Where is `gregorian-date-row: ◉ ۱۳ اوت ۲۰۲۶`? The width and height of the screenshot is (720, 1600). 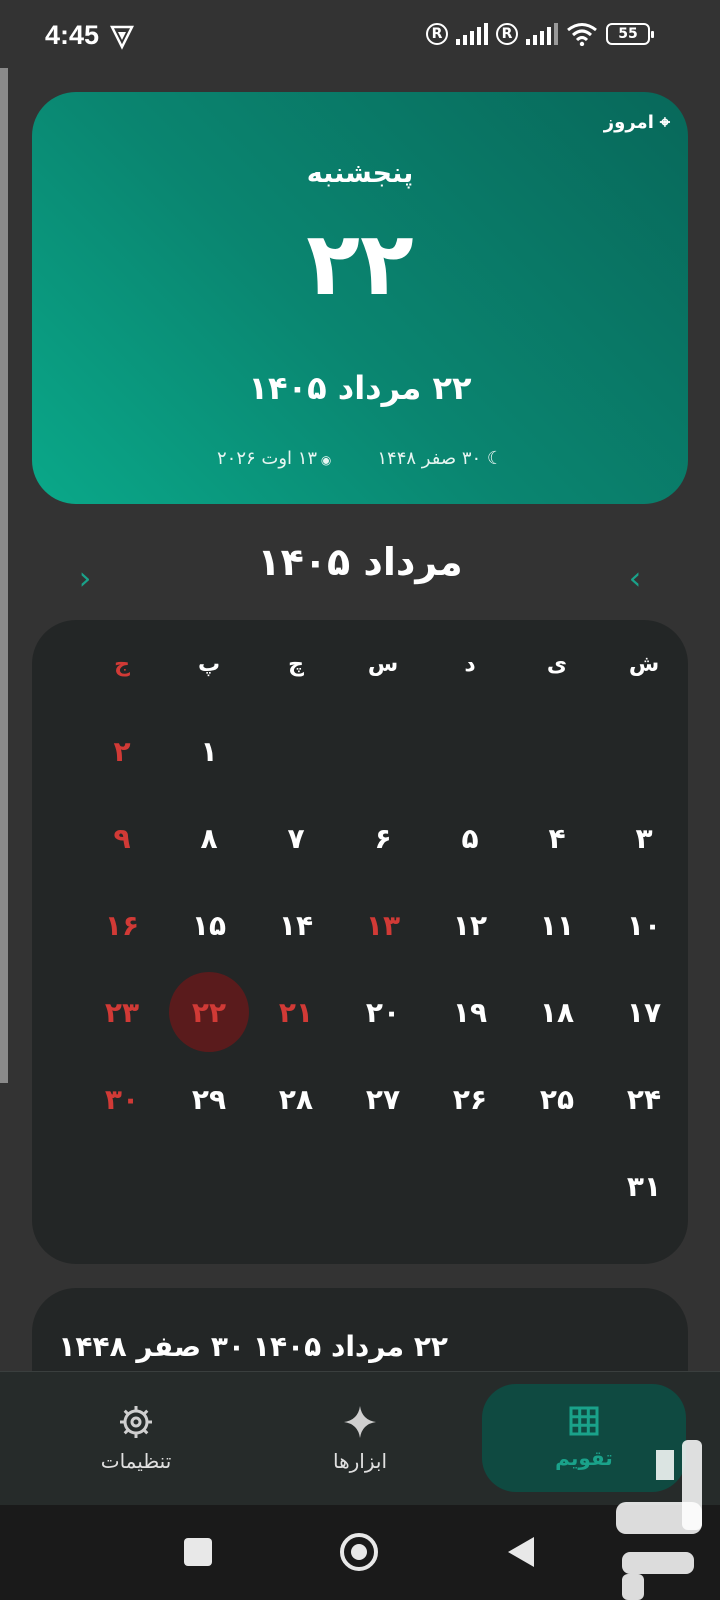
gregorian-date-row: ◉ ۱۳ اوت ۲۰۲۶ is located at coordinates (274, 458).